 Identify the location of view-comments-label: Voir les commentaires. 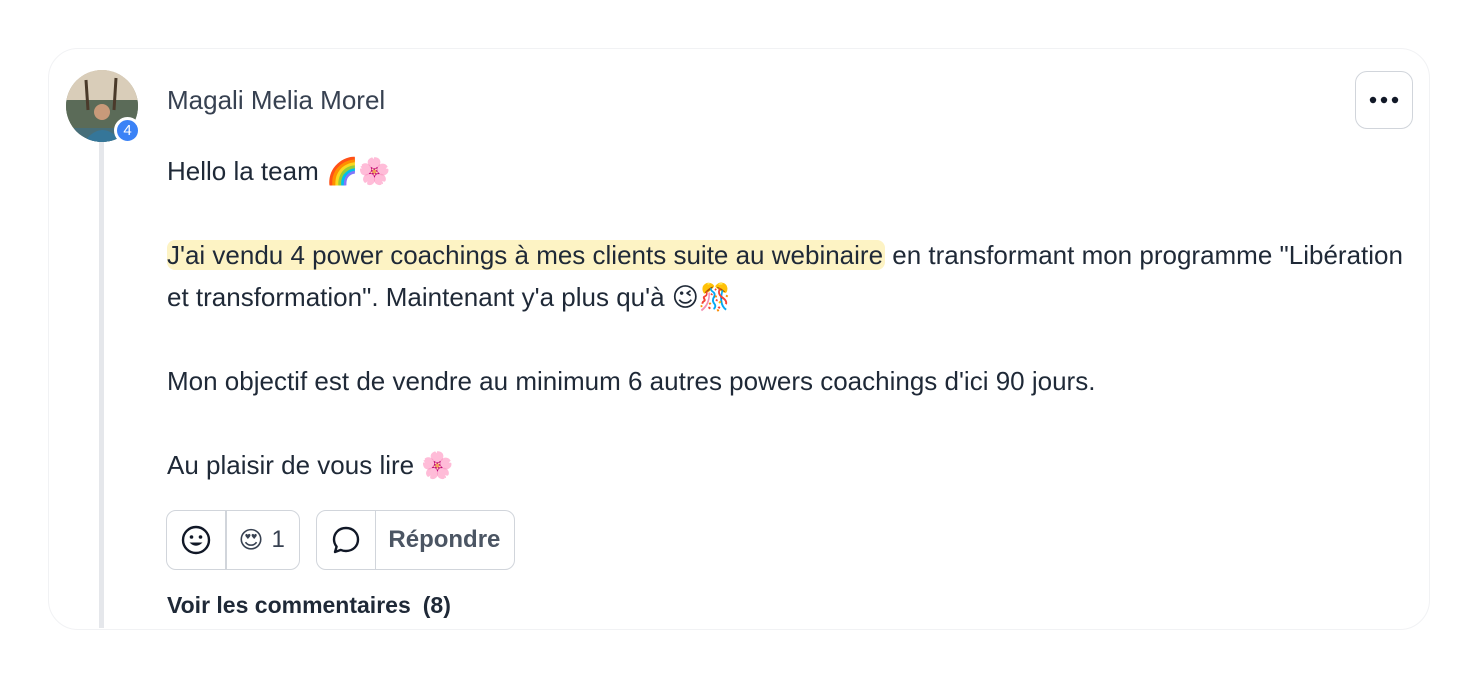
(289, 605).